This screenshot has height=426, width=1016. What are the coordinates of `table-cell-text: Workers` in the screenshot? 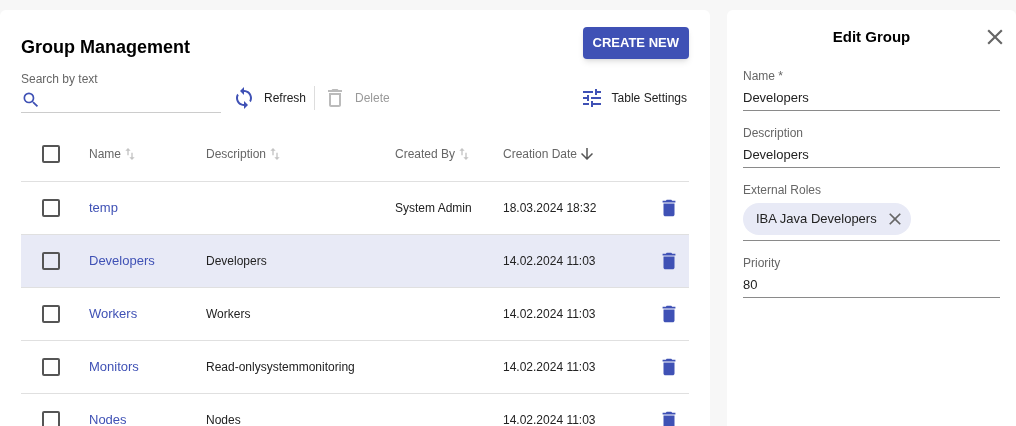 It's located at (228, 314).